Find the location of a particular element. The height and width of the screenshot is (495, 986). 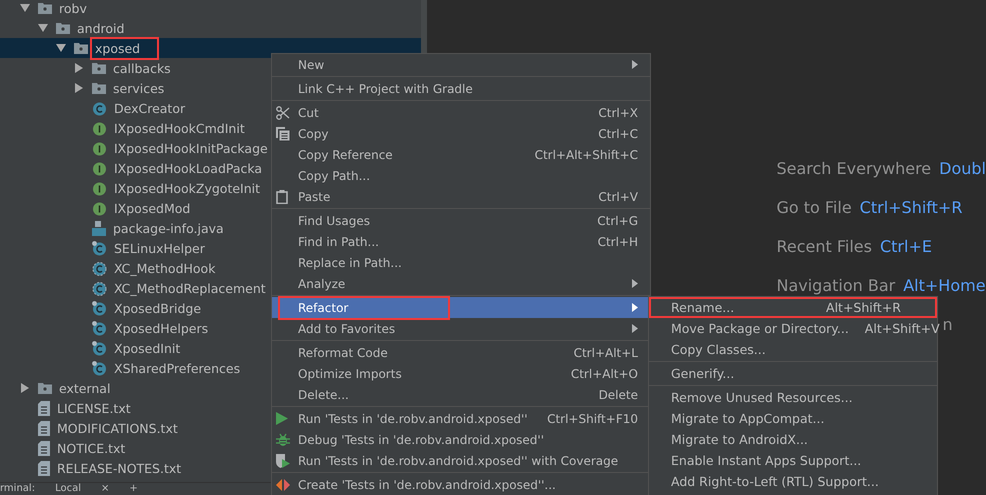

tree-item: XC_MethodHook is located at coordinates (165, 268).